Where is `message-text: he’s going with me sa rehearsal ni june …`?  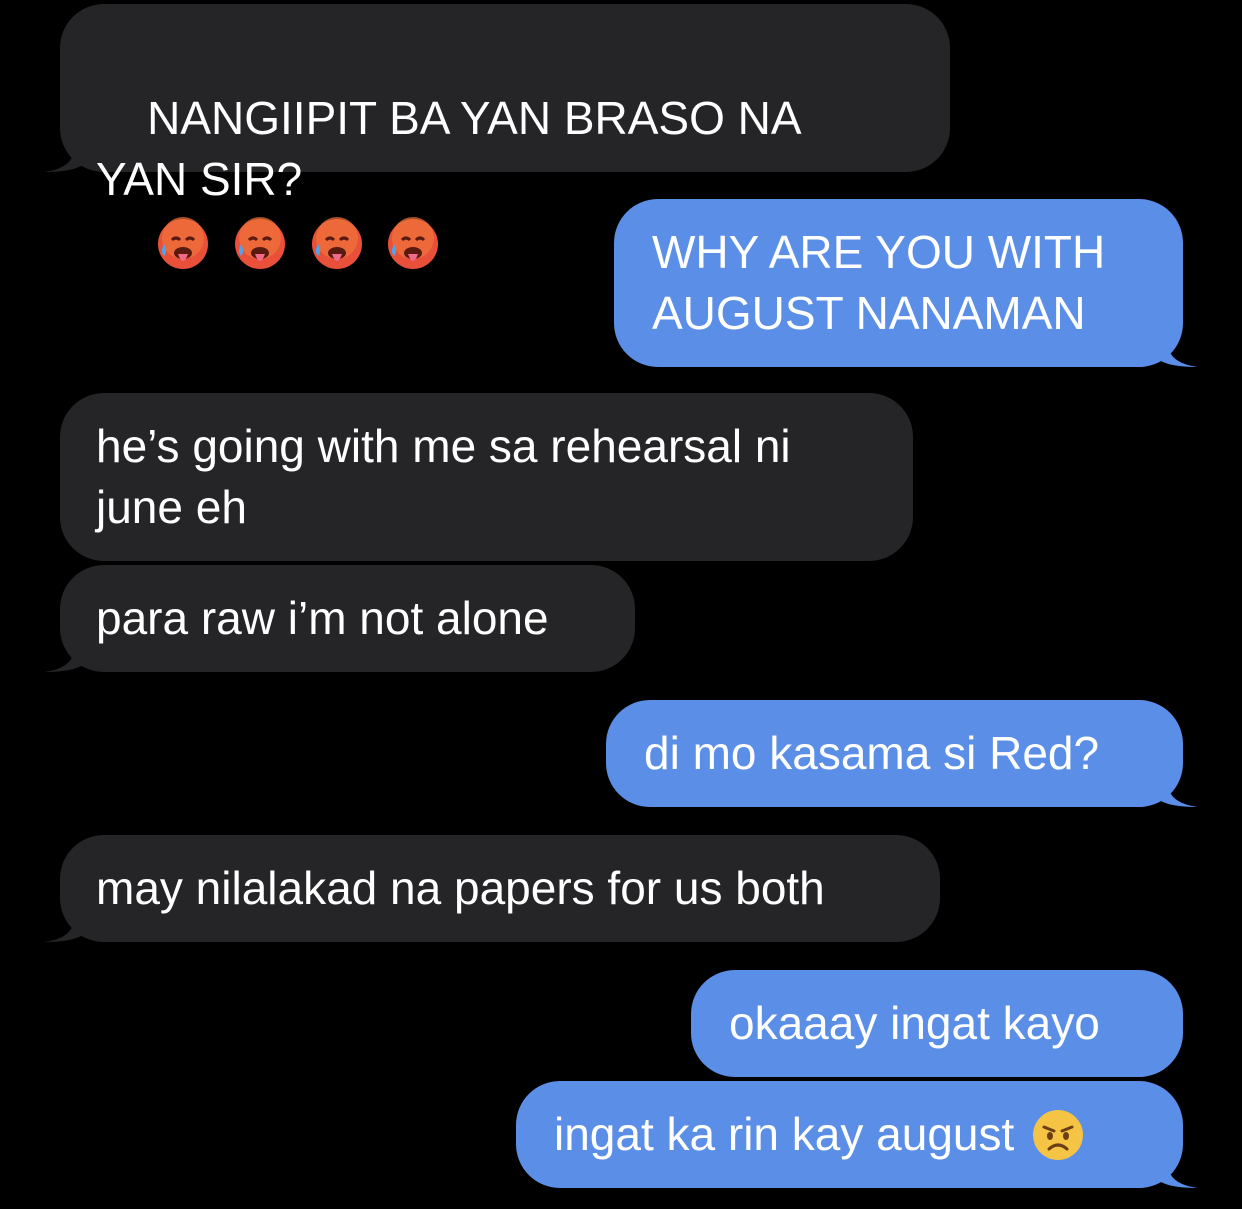 message-text: he’s going with me sa rehearsal ni june … is located at coordinates (450, 476).